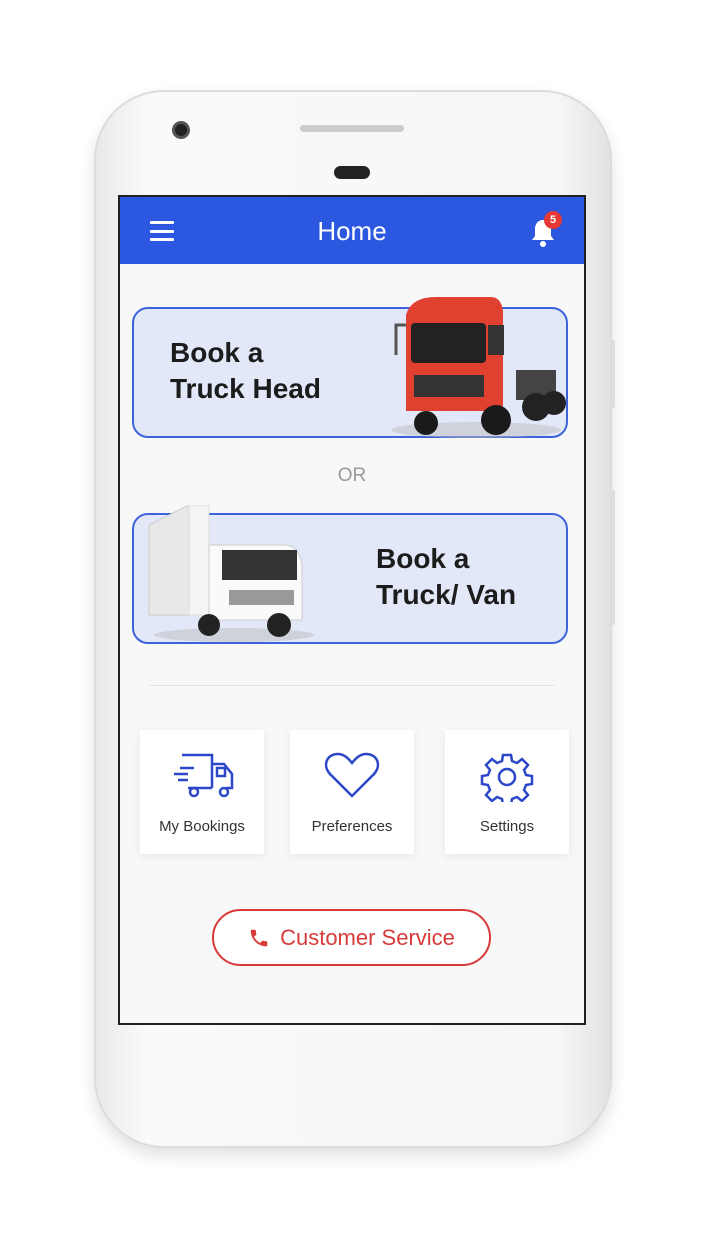  I want to click on tile-label: My Bookings, so click(202, 826).